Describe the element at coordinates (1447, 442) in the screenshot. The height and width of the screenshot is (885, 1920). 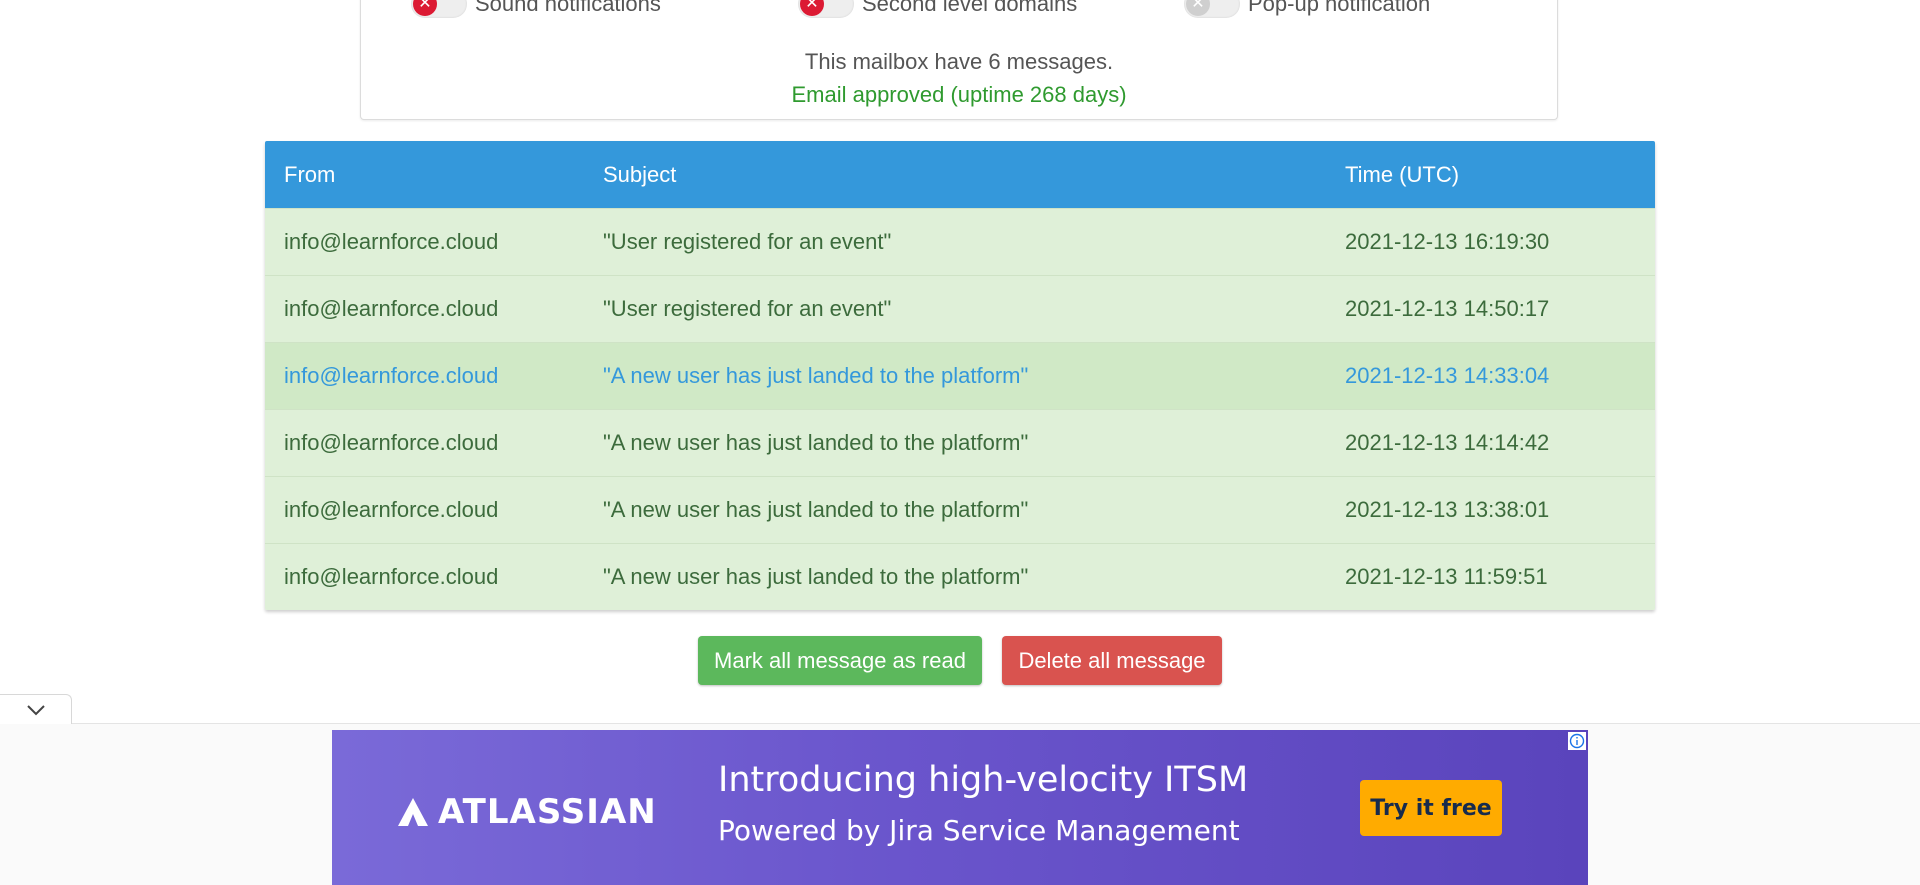
I see `message-time: 2021-12-13 14:14:42` at that location.